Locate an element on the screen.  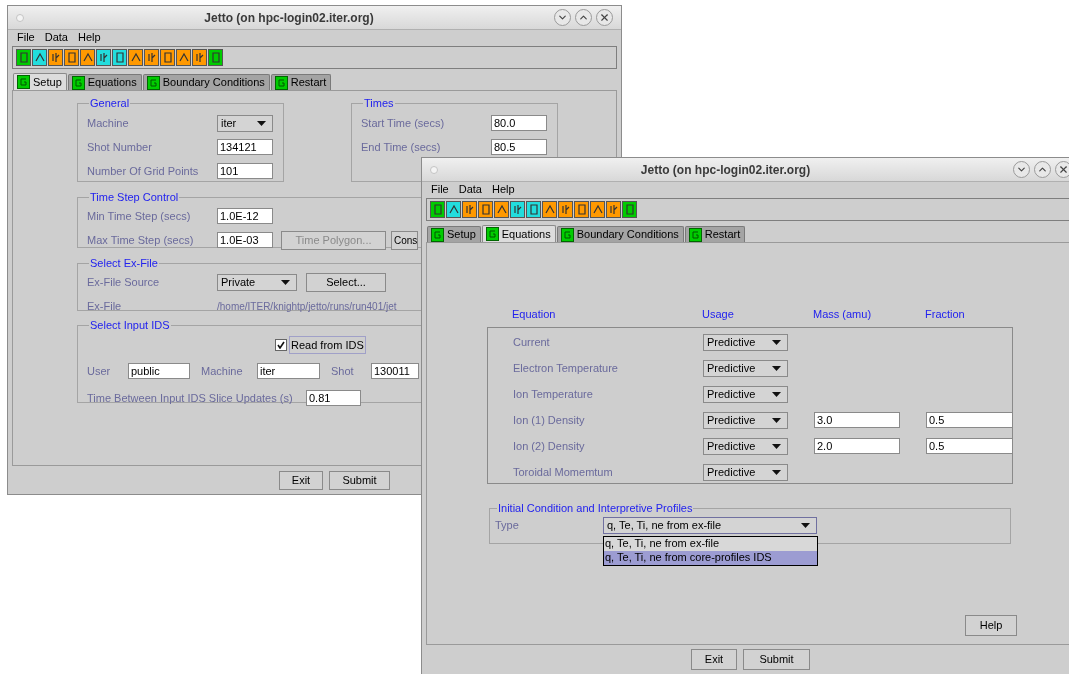
text-field: 130011 is located at coordinates (395, 371).